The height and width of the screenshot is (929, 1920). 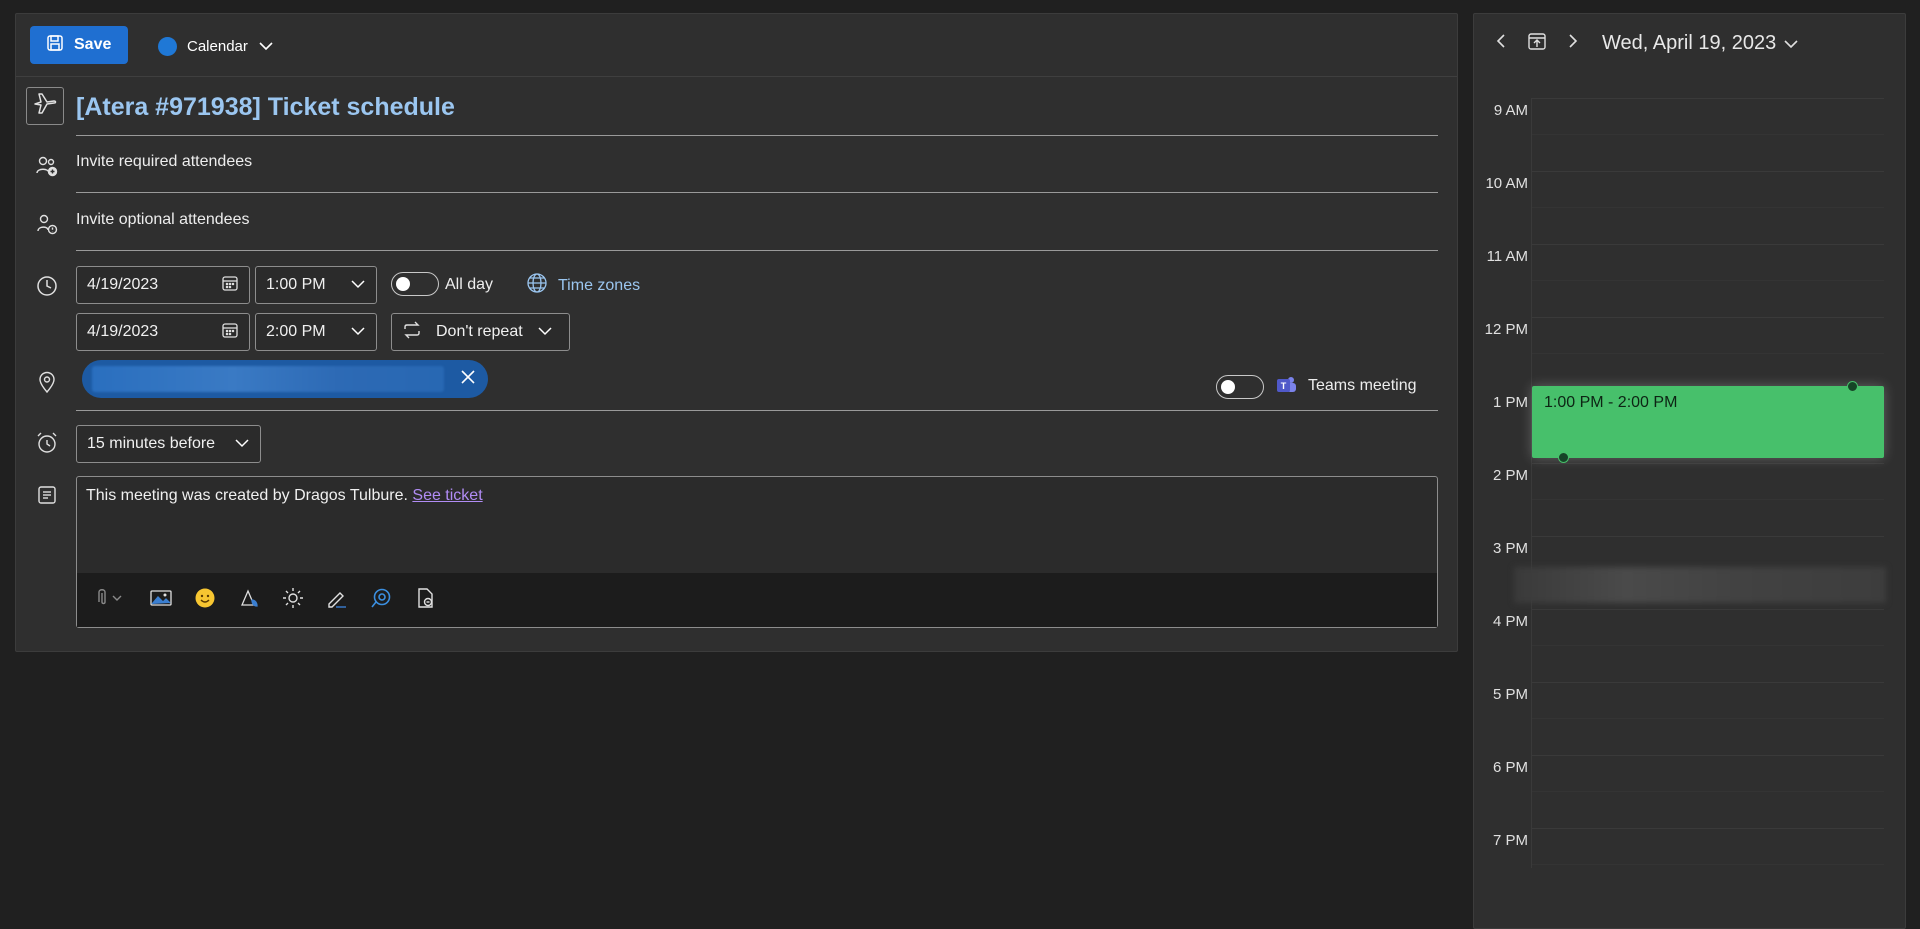 I want to click on hour-label: 7 PM, so click(x=1510, y=840).